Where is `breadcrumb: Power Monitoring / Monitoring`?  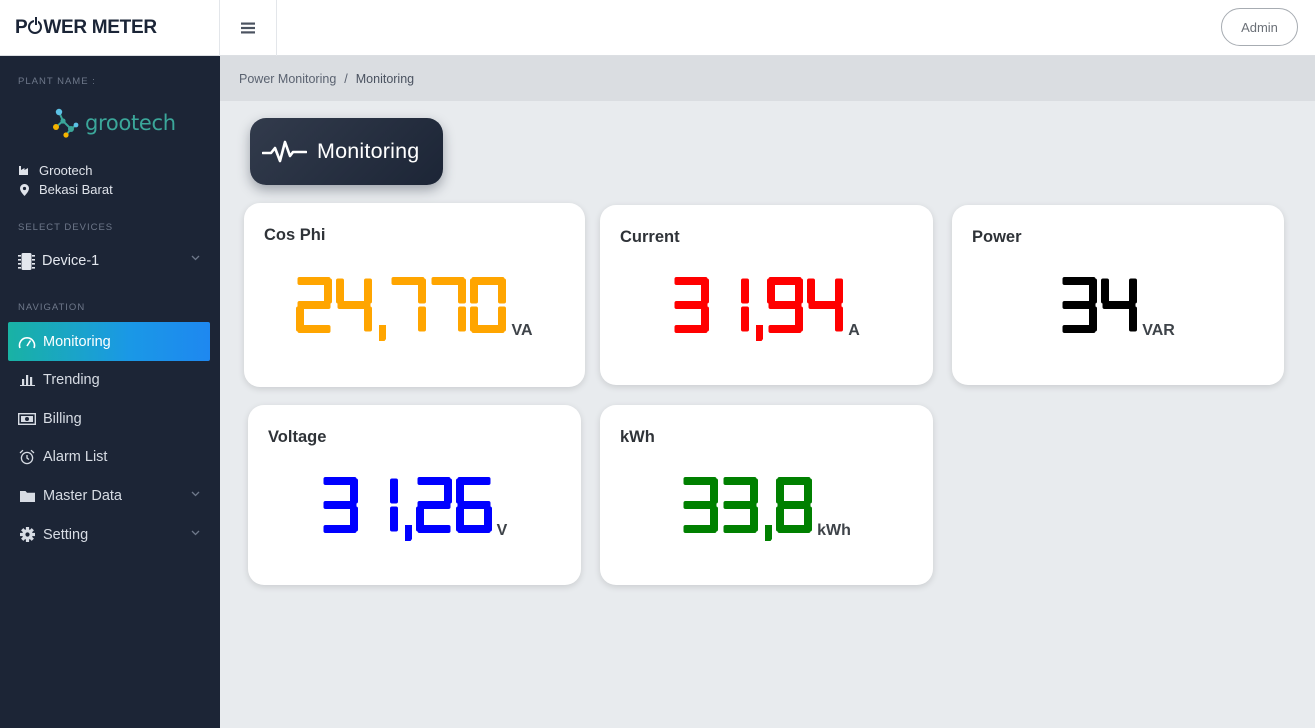 breadcrumb: Power Monitoring / Monitoring is located at coordinates (767, 78).